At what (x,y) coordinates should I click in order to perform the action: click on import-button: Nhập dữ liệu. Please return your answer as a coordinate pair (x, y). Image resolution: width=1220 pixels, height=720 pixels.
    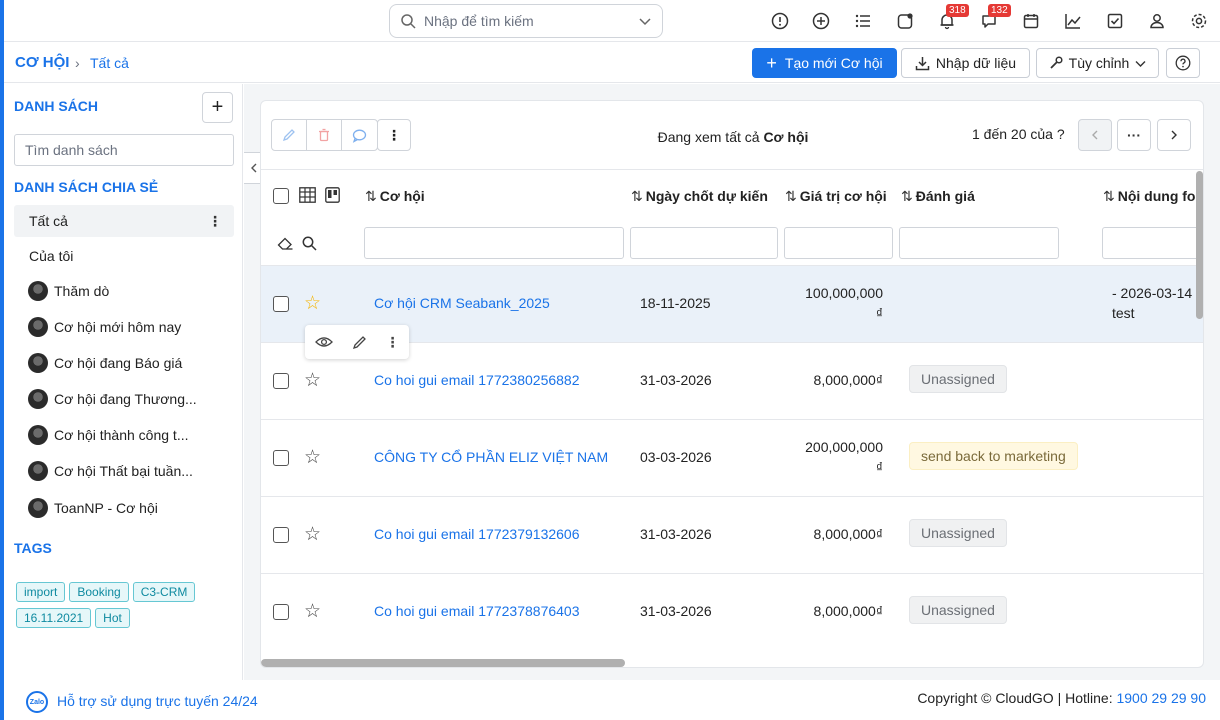
    Looking at the image, I should click on (965, 63).